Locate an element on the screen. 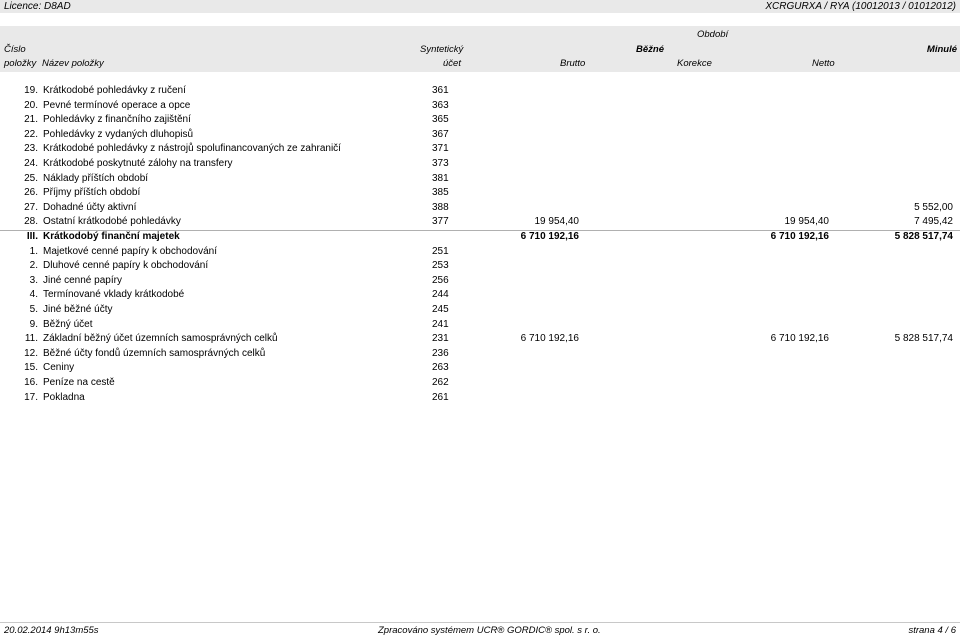 The image size is (960, 637). row-number: 24. is located at coordinates (31, 163).